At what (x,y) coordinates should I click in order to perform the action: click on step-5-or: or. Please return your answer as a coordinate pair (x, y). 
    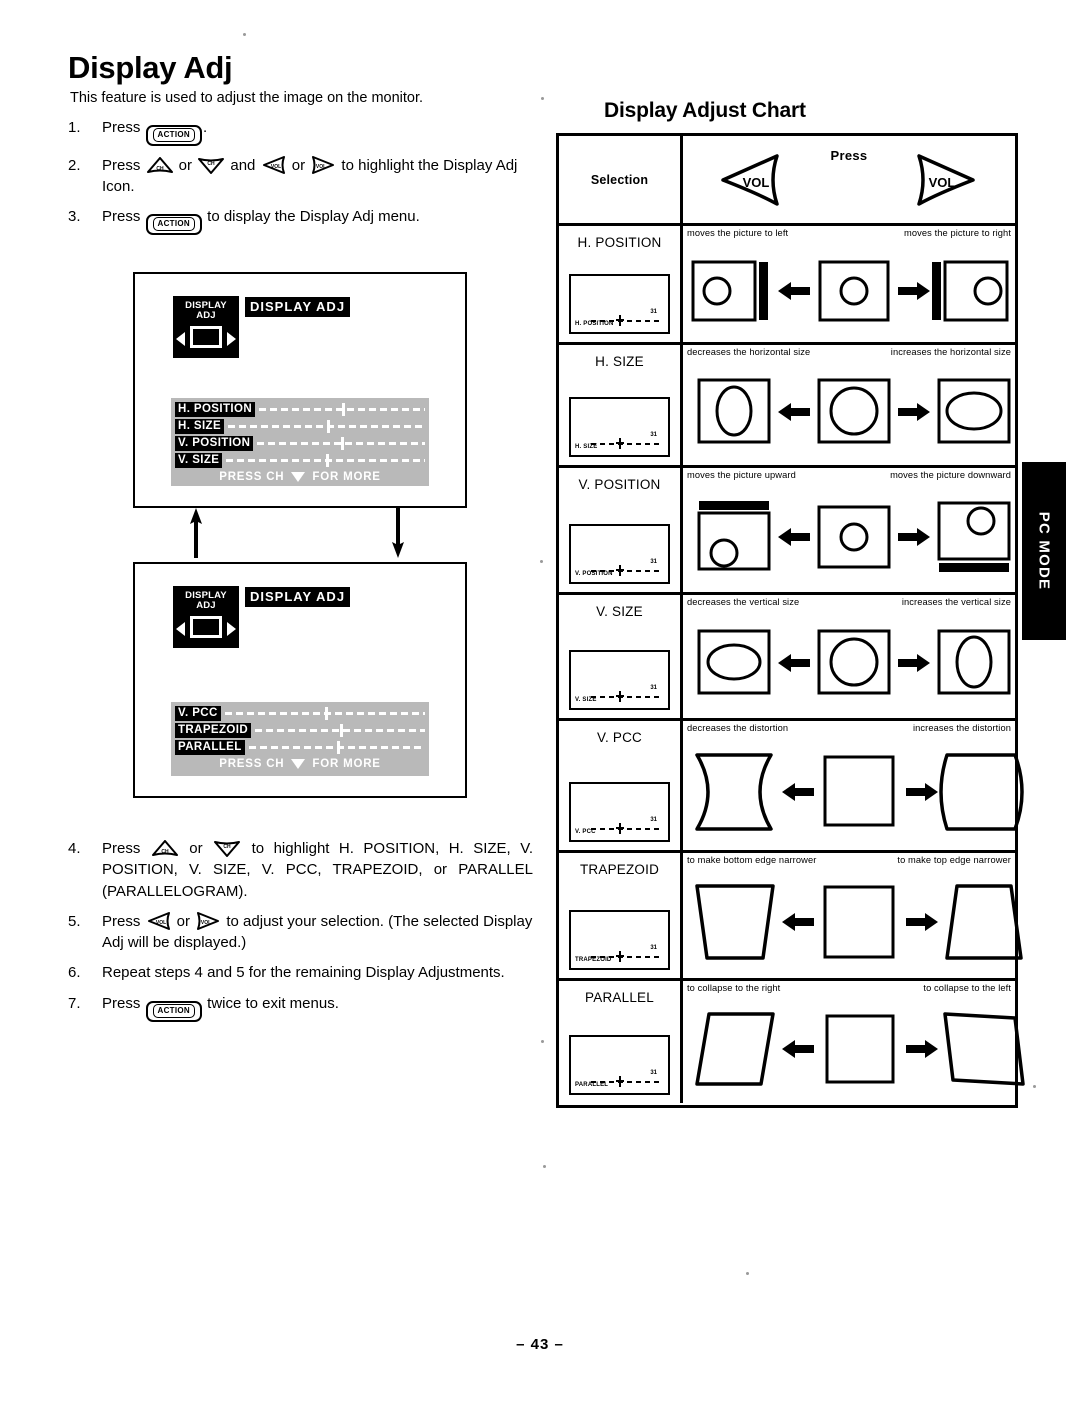
    Looking at the image, I should click on (183, 921).